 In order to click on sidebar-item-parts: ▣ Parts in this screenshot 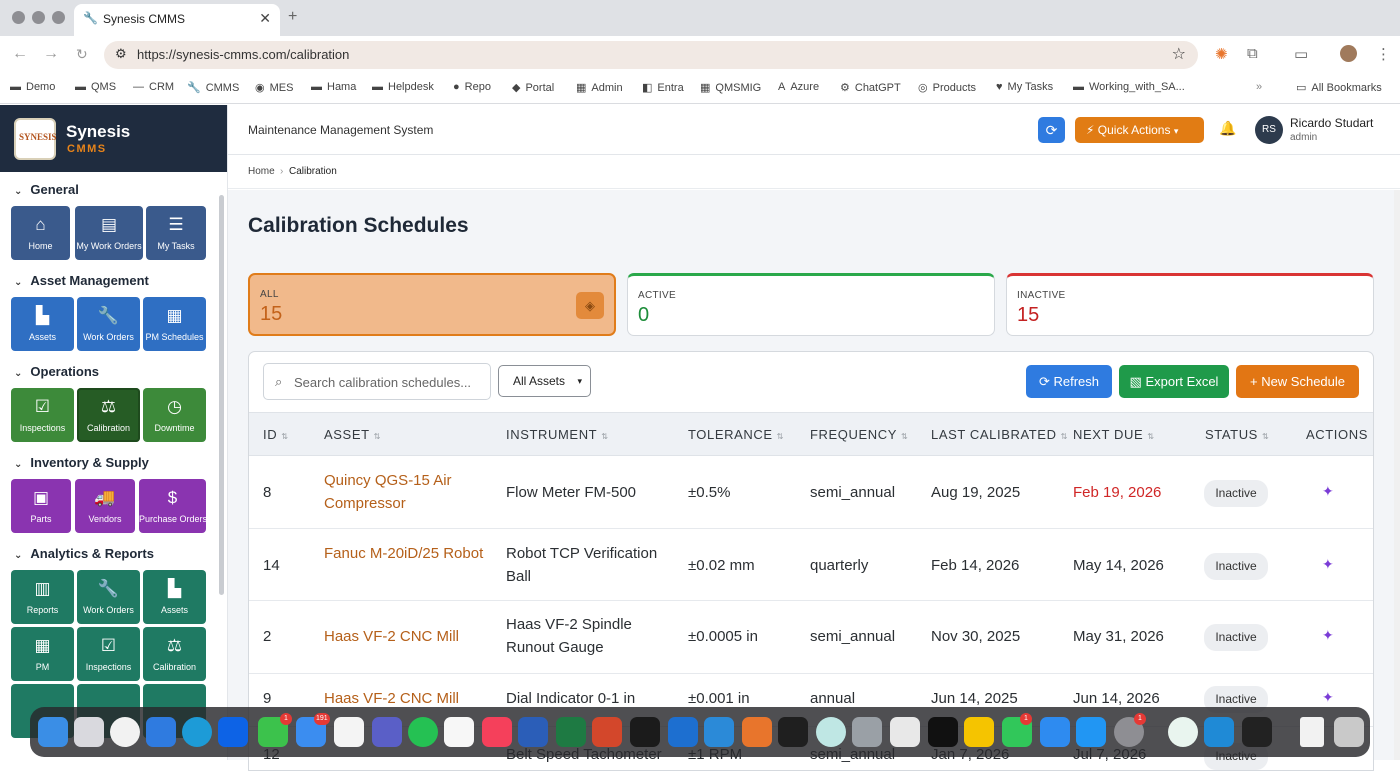, I will do `click(41, 506)`.